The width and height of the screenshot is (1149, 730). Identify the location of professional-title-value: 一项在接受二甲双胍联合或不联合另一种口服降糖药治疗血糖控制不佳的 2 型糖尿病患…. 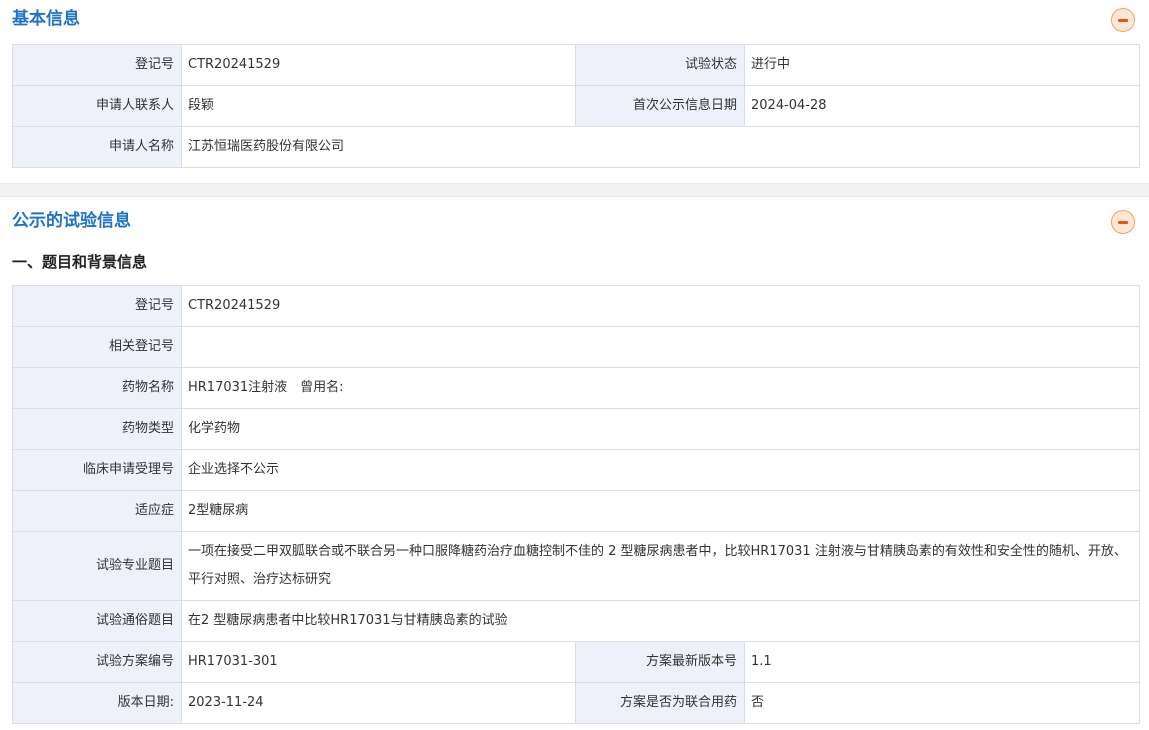
(660, 566).